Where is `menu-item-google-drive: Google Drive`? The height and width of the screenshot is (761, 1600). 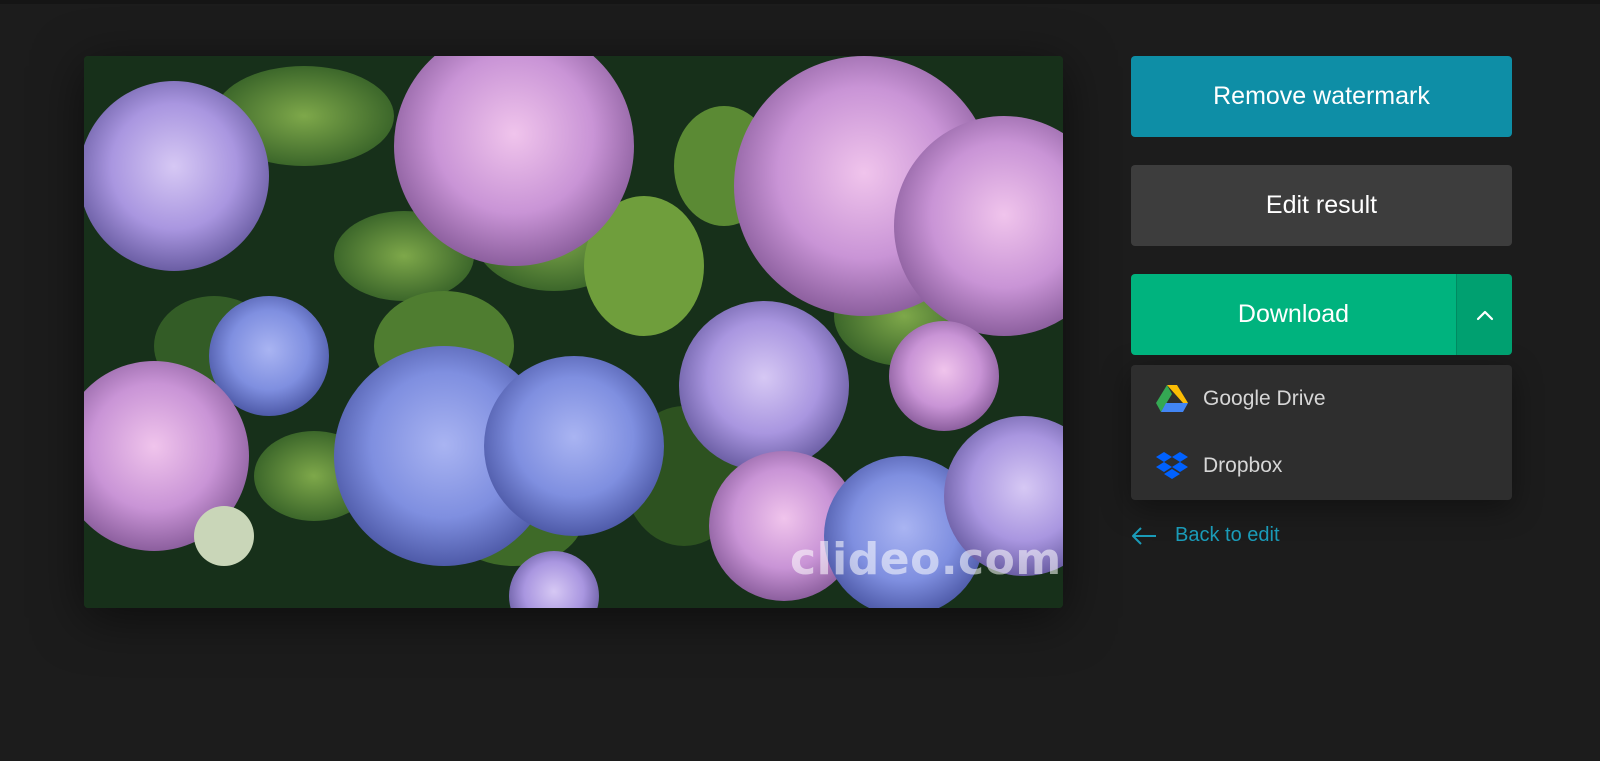
menu-item-google-drive: Google Drive is located at coordinates (1321, 398).